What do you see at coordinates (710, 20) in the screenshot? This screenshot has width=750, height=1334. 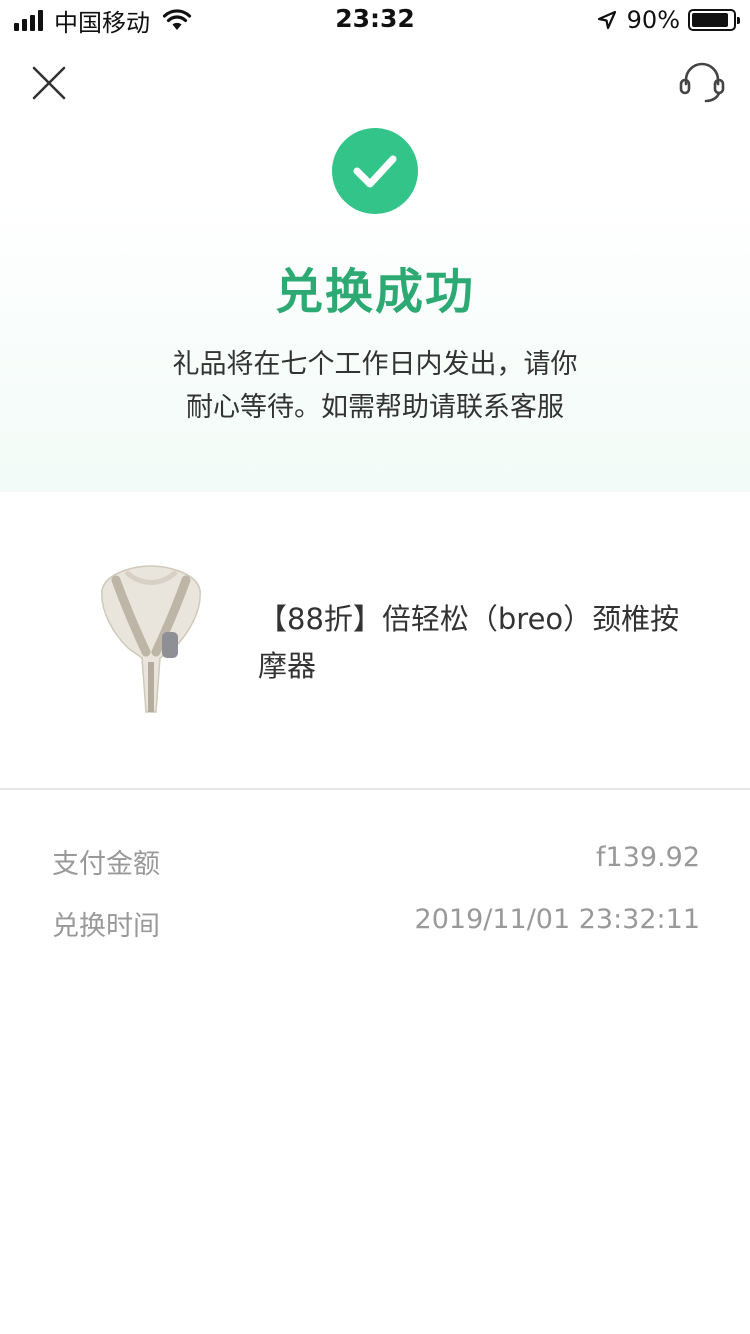 I see `battery-level` at bounding box center [710, 20].